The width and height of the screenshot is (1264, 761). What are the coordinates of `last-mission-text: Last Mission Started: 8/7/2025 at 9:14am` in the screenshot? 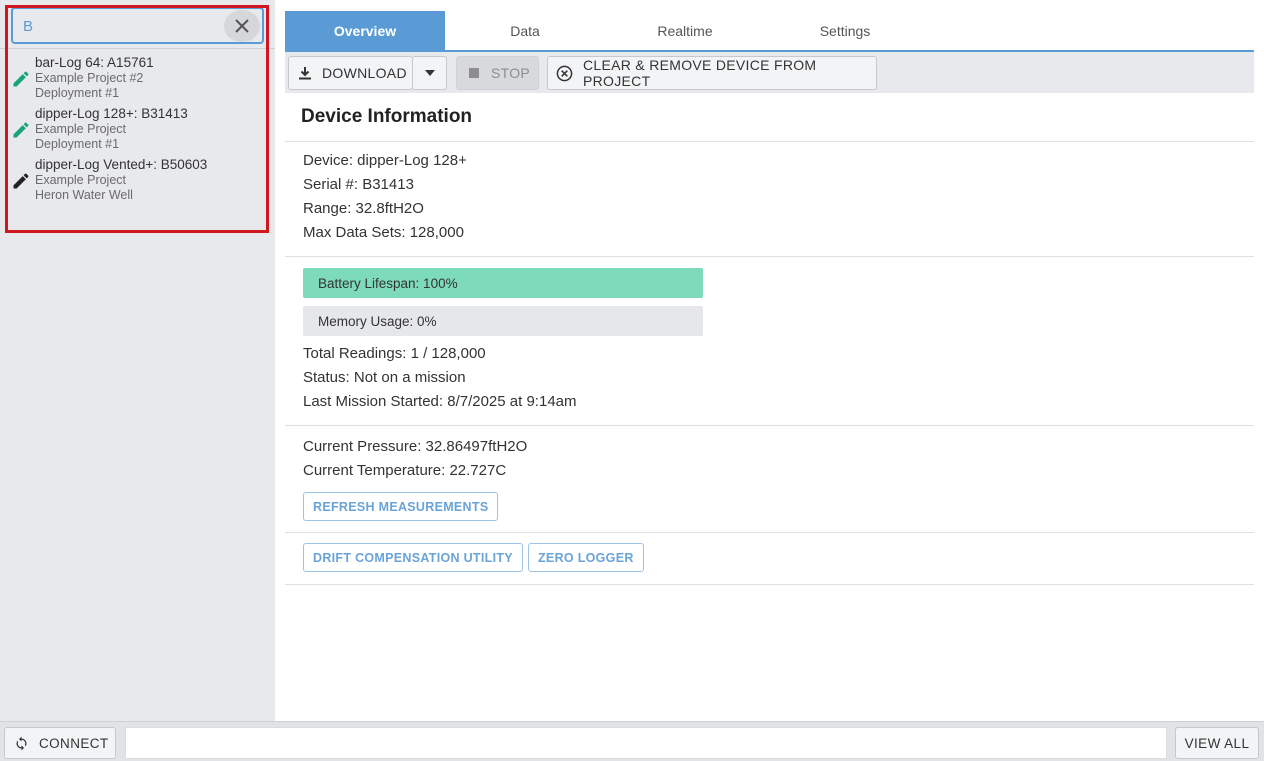 It's located at (440, 401).